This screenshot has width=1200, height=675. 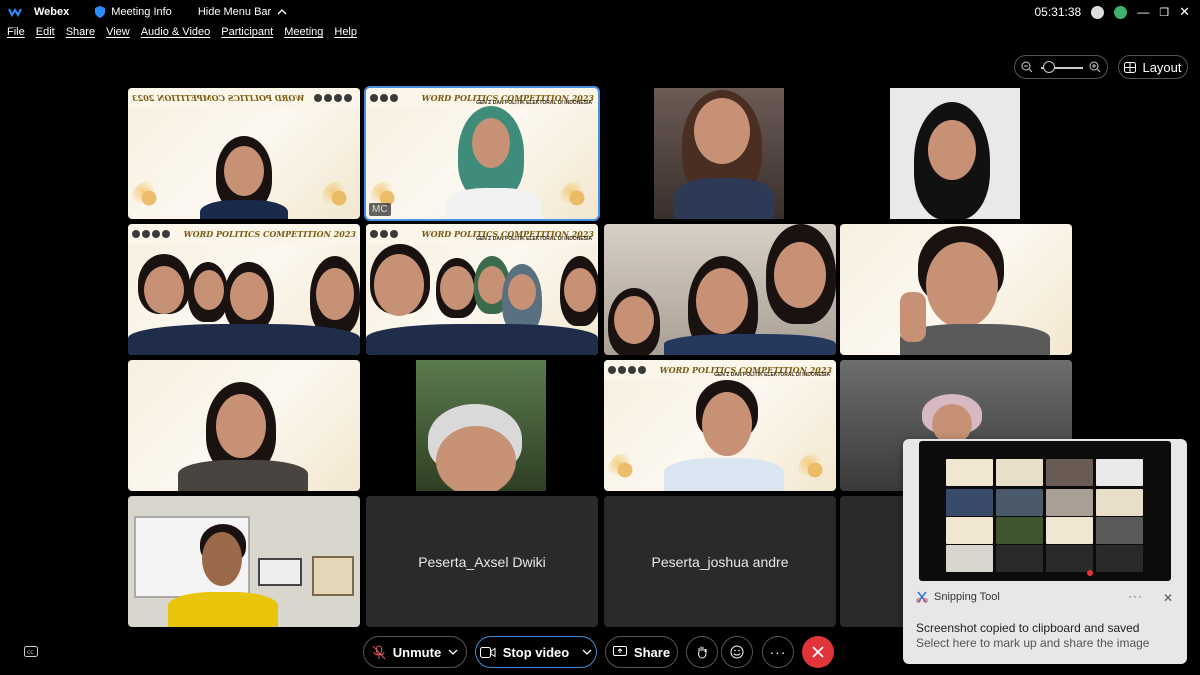 I want to click on menu-share: Share, so click(x=80, y=35).